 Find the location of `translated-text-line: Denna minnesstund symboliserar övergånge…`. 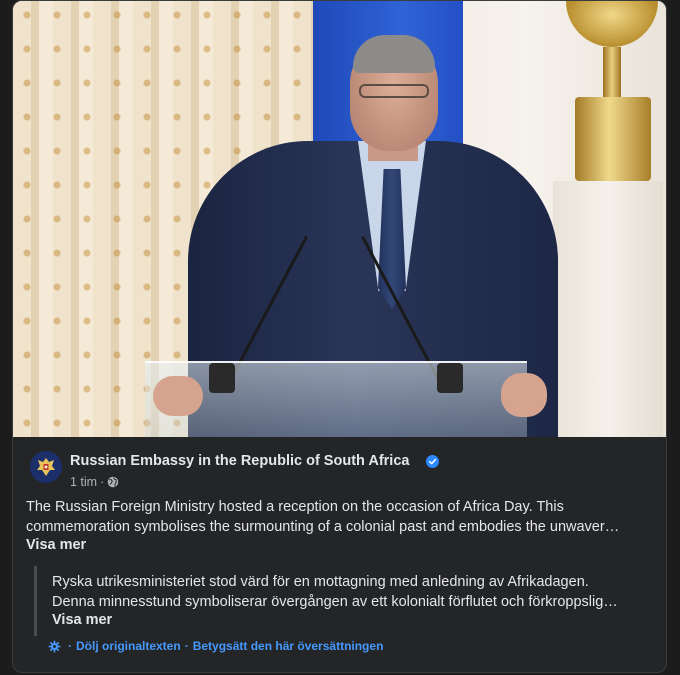

translated-text-line: Denna minnesstund symboliserar övergånge… is located at coordinates (335, 602).